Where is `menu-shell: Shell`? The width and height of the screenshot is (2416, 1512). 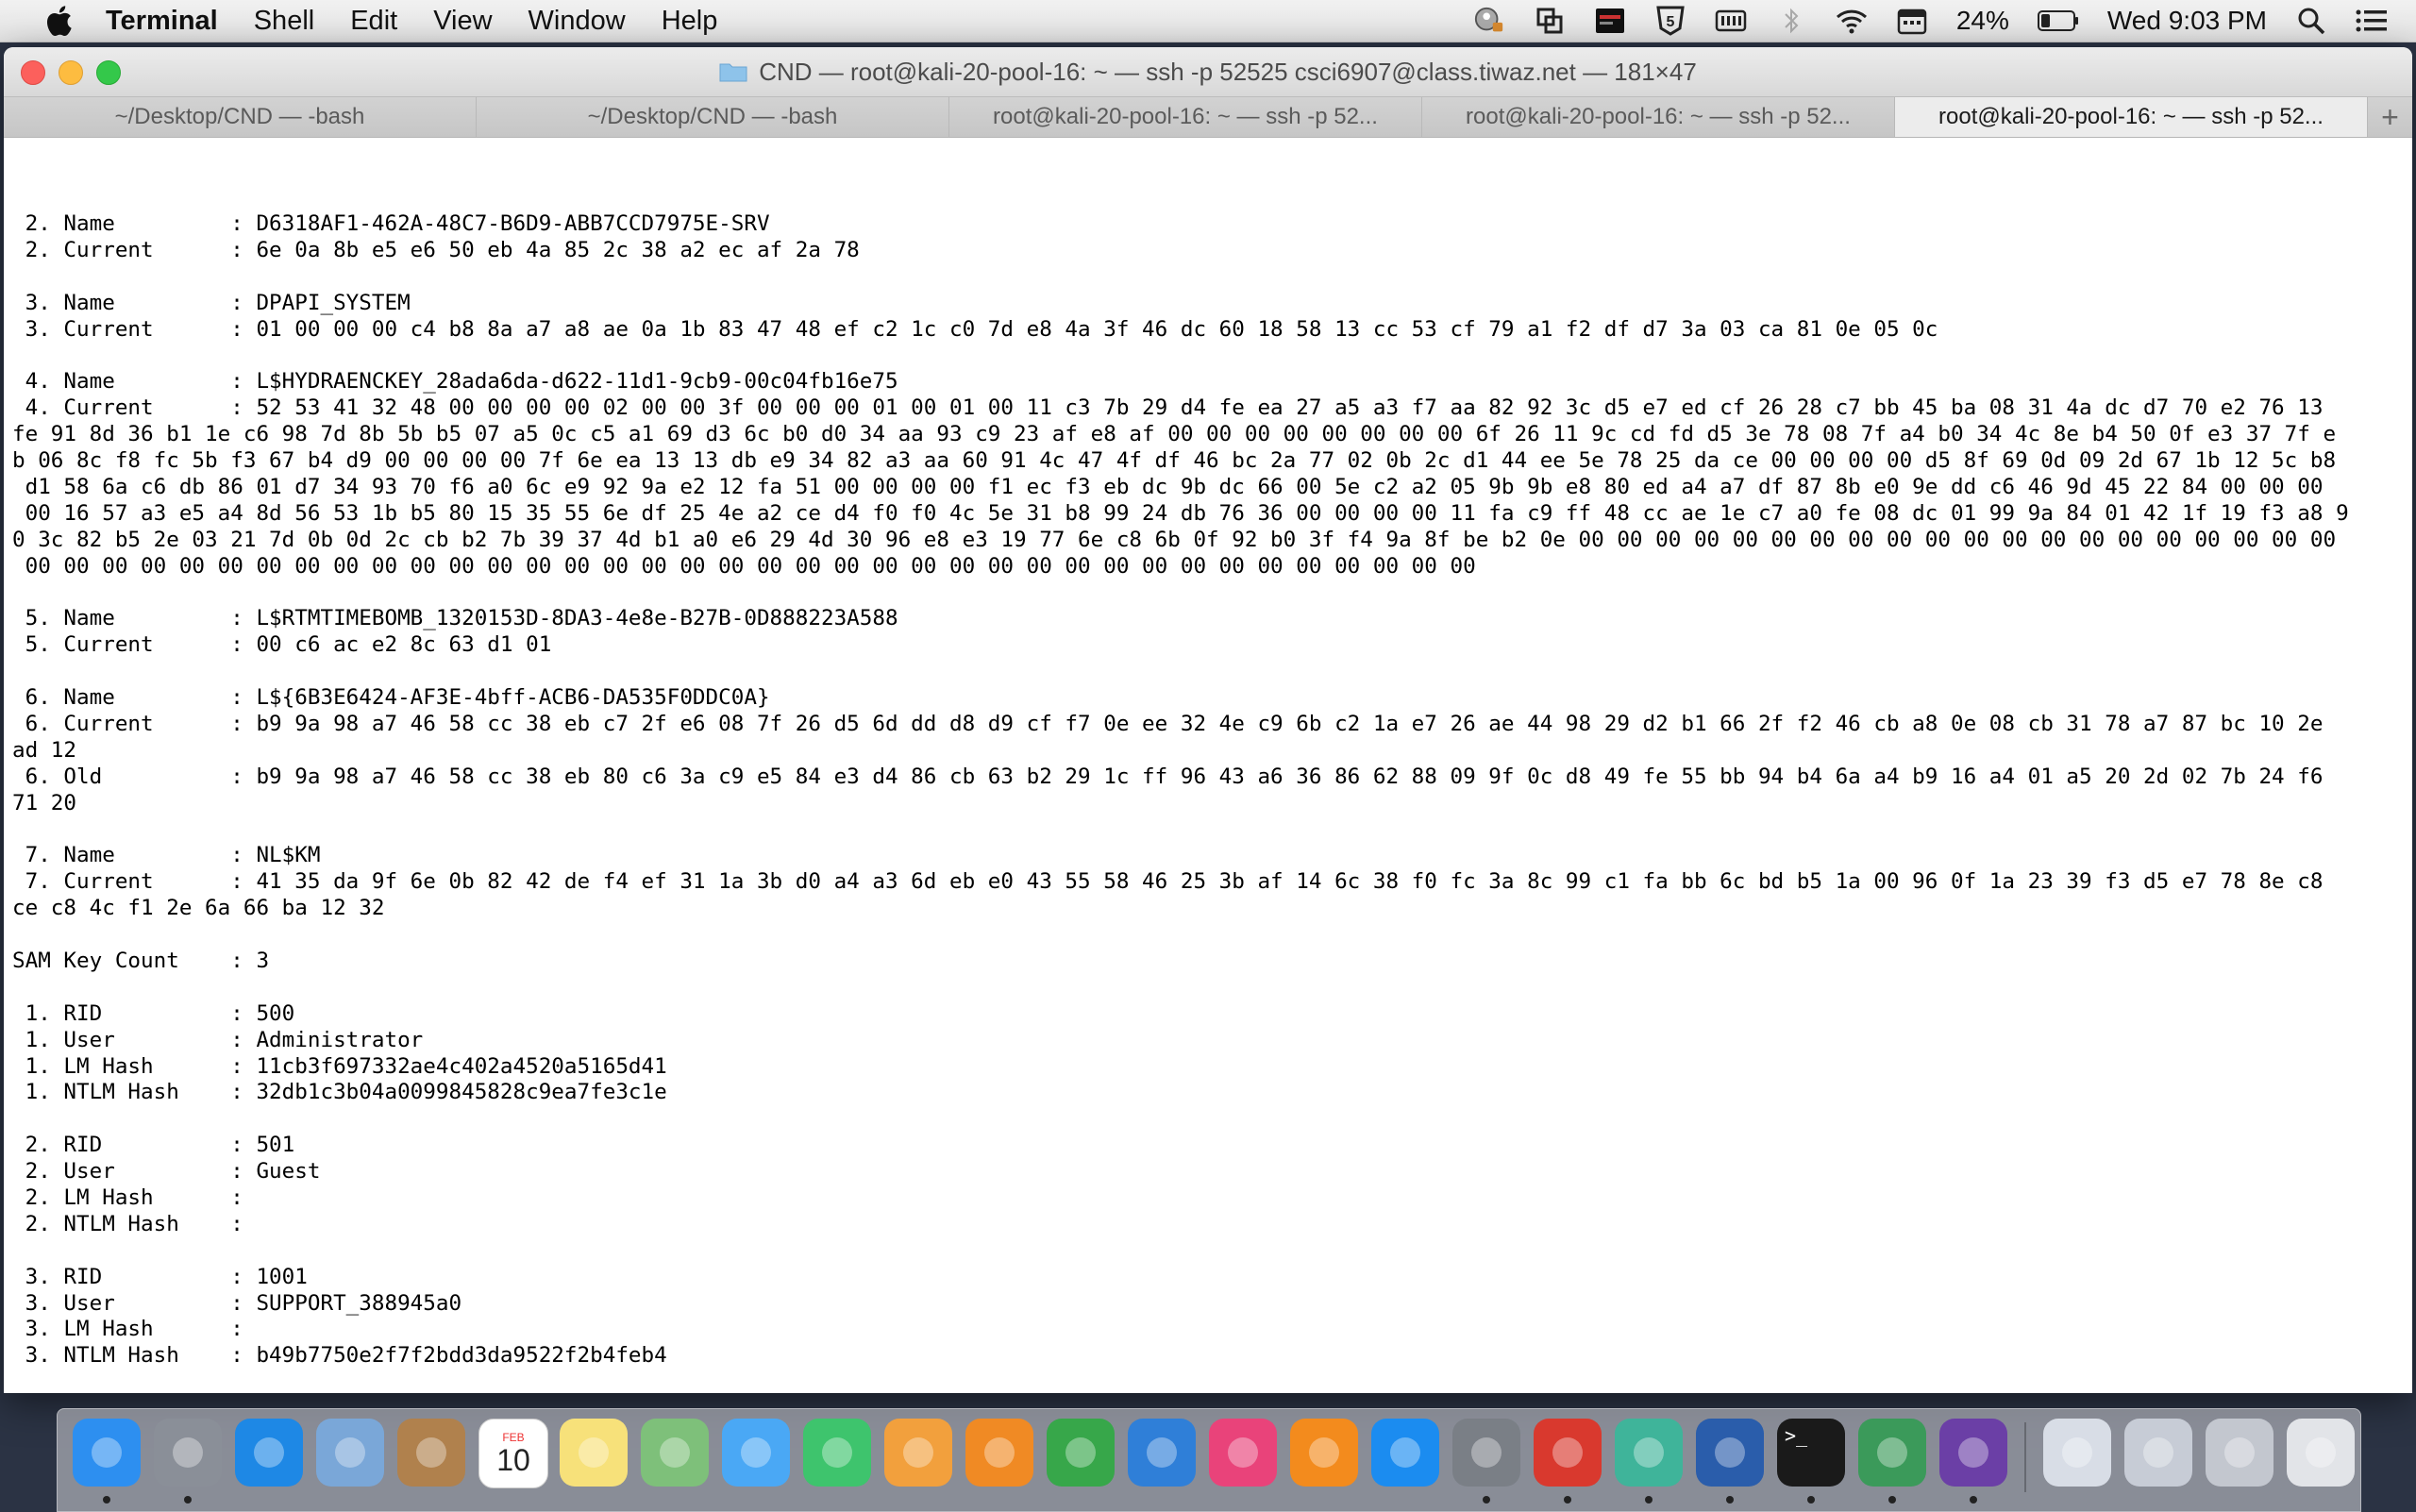 menu-shell: Shell is located at coordinates (284, 21).